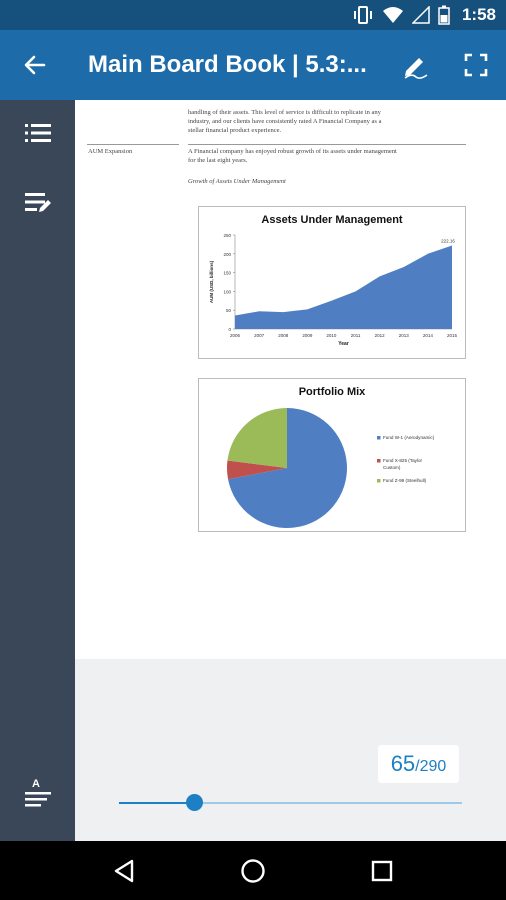 The width and height of the screenshot is (506, 900). I want to click on intro-line: stellar financial product experience., so click(235, 130).